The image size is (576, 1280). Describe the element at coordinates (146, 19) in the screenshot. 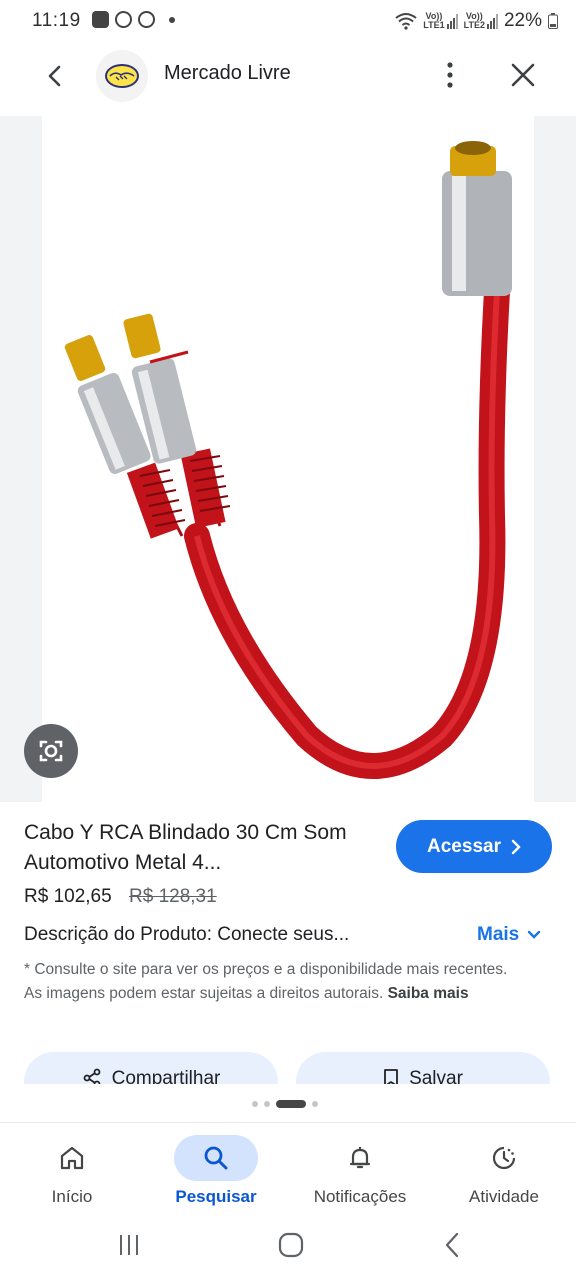

I see `facebook-icon` at that location.